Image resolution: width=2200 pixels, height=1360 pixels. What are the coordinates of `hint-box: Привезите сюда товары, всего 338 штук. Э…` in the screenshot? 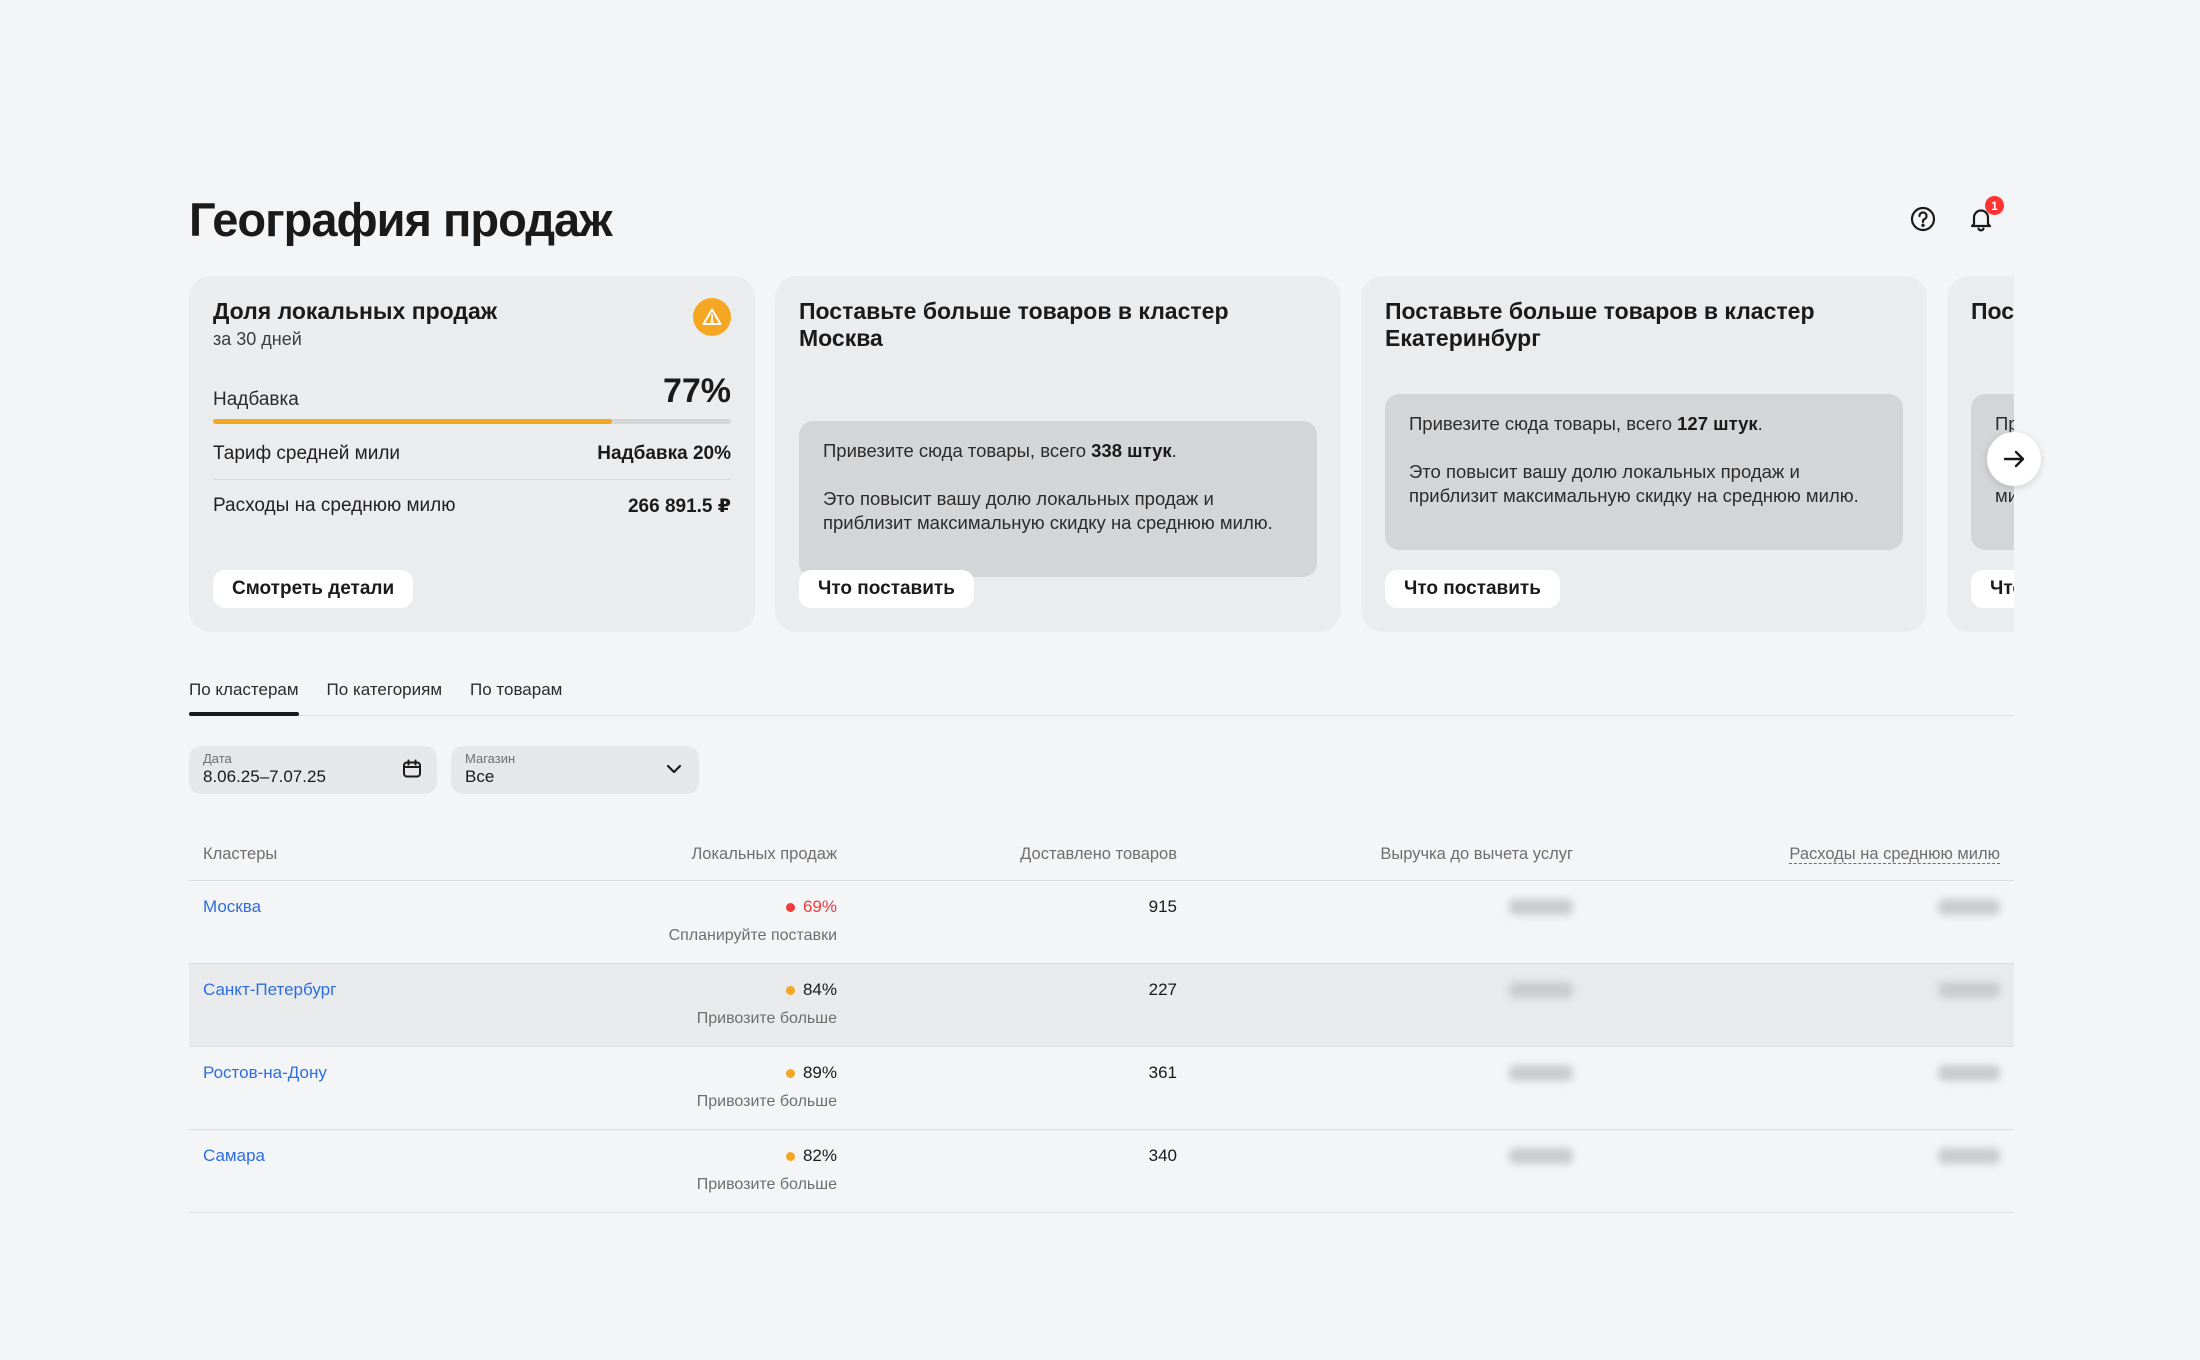 It's located at (1058, 499).